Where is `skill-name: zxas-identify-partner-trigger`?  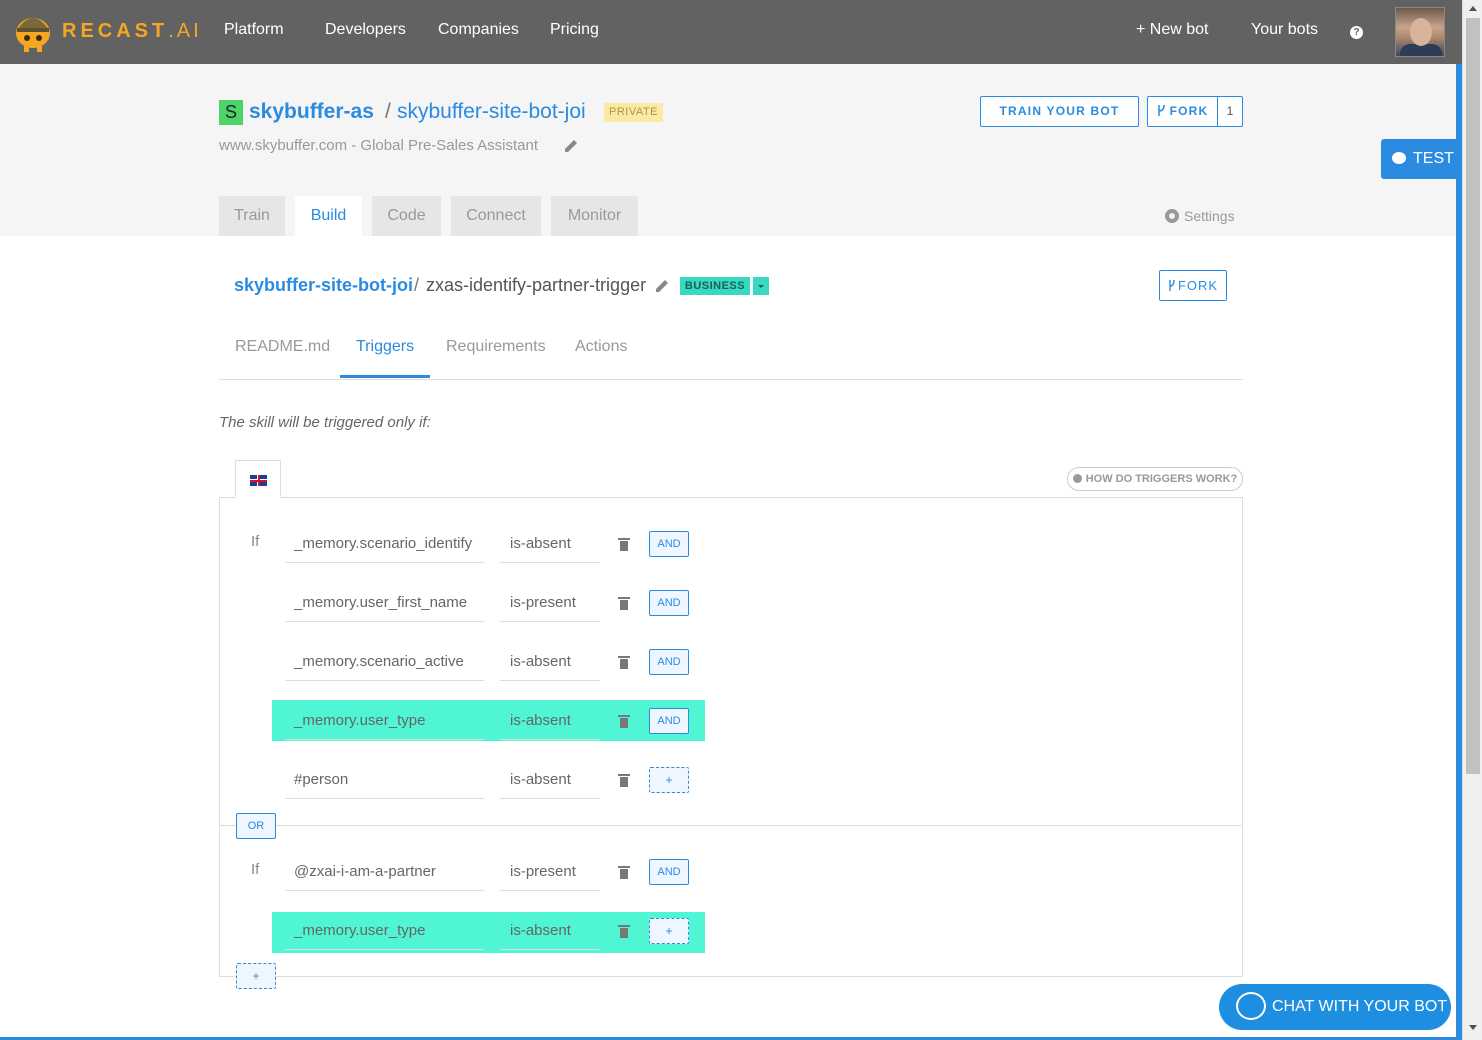
skill-name: zxas-identify-partner-trigger is located at coordinates (536, 285).